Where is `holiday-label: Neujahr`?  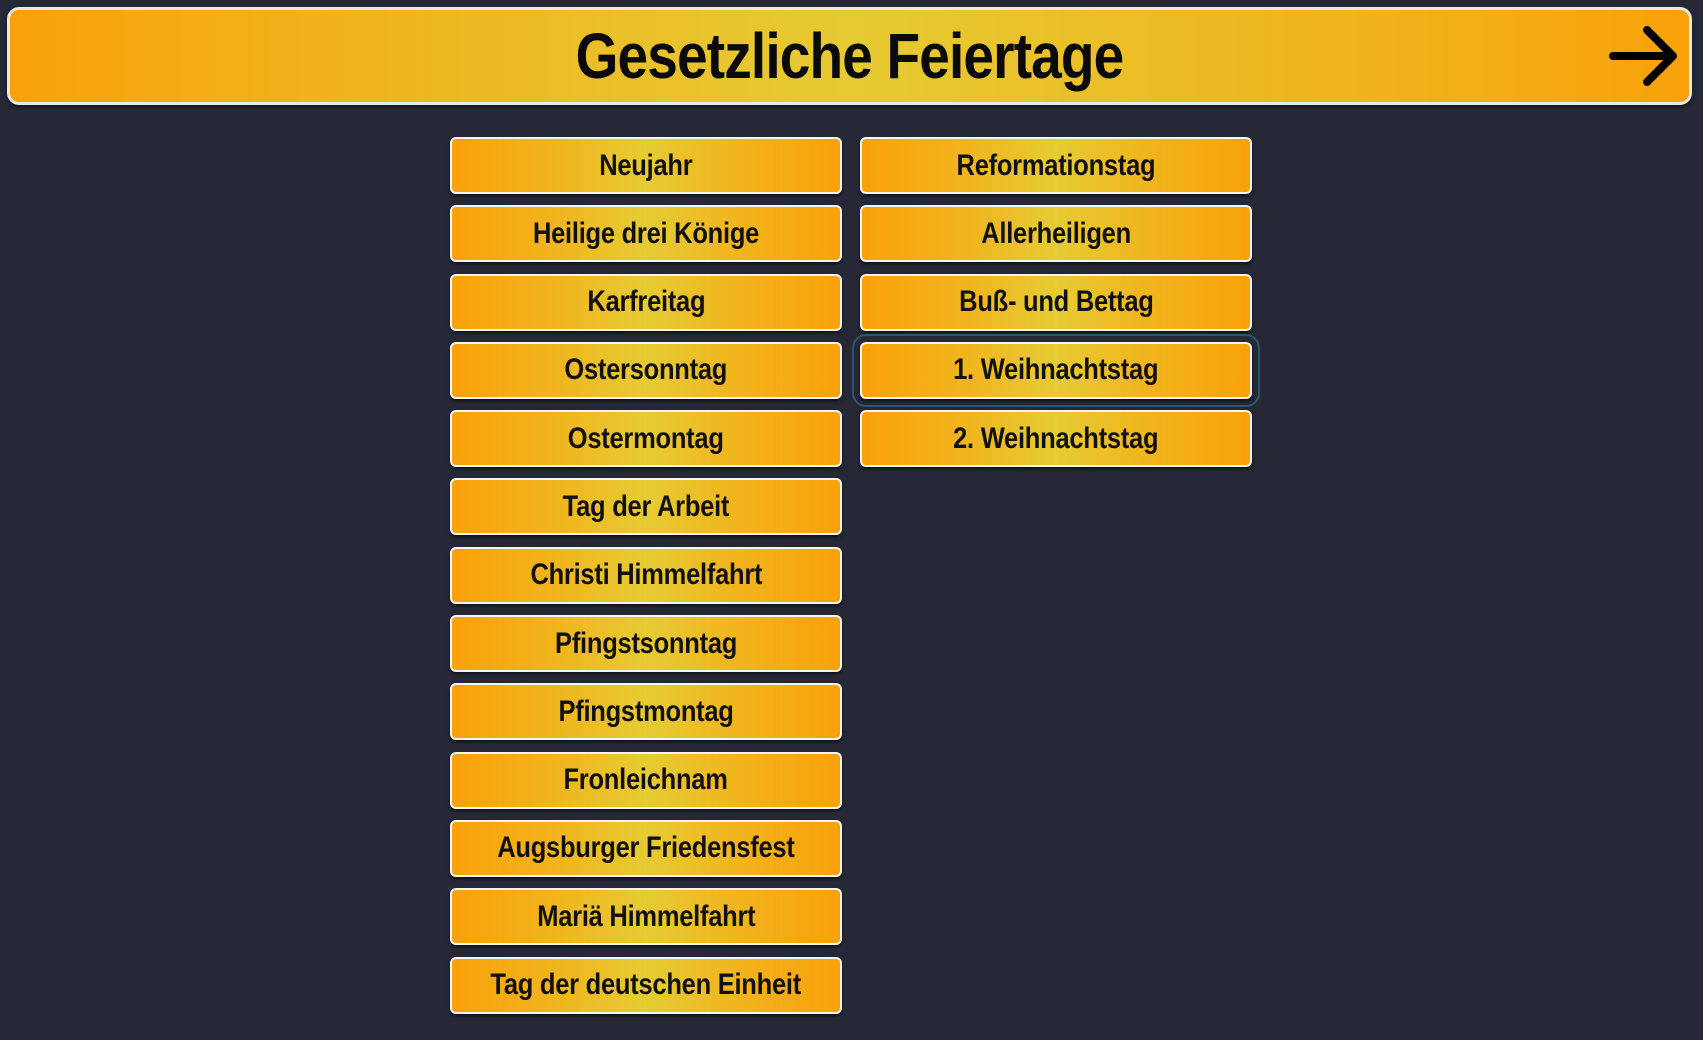
holiday-label: Neujahr is located at coordinates (646, 165).